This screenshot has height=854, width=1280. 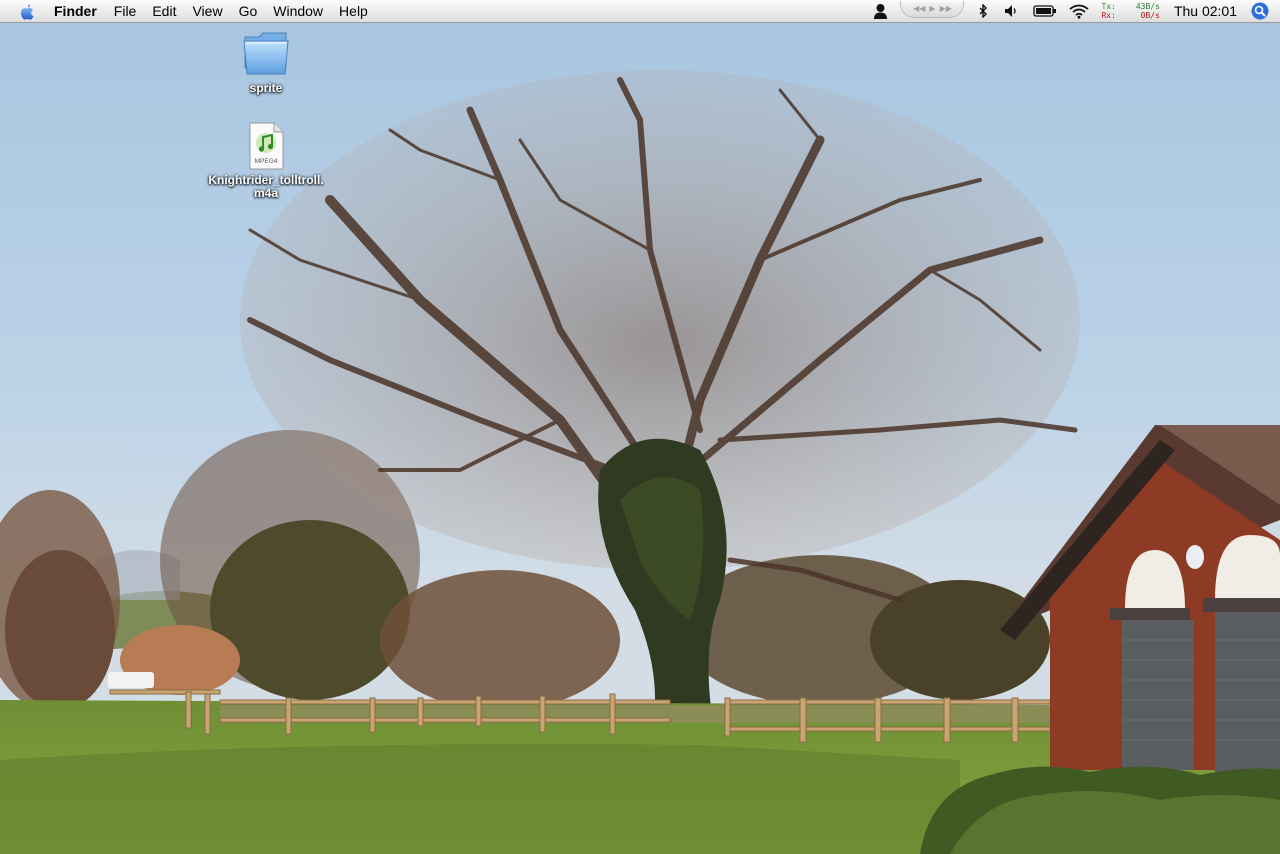 I want to click on rx-label: Rx:, so click(x=1108, y=15).